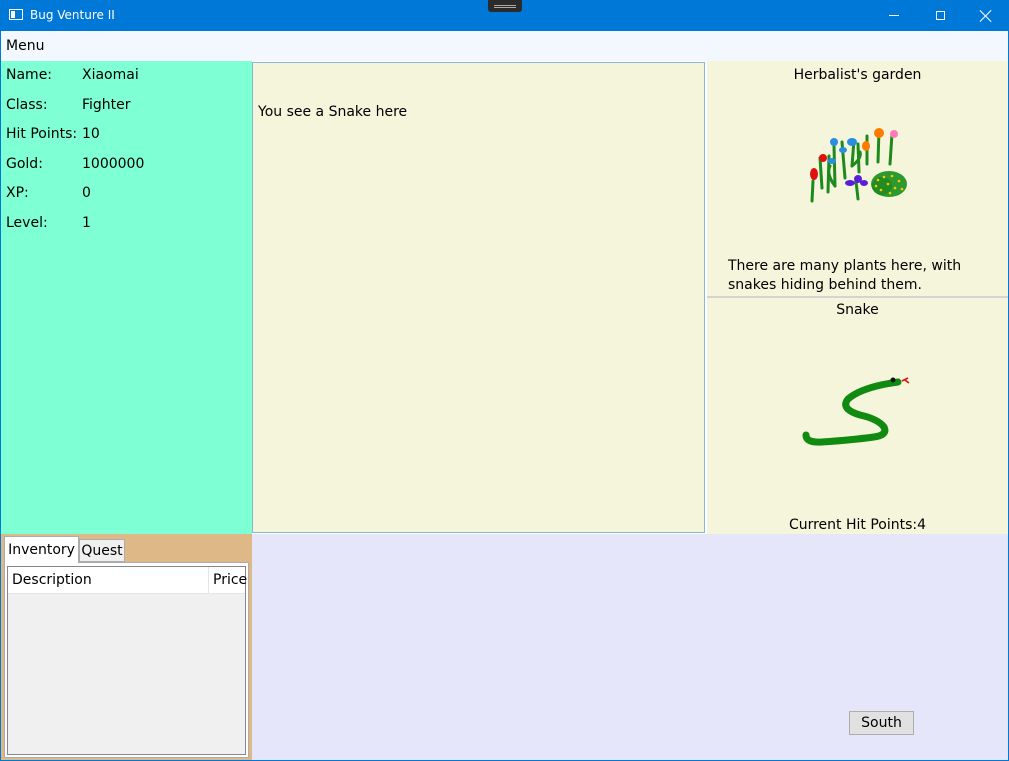  What do you see at coordinates (102, 550) in the screenshot?
I see `tab-quest: Quest` at bounding box center [102, 550].